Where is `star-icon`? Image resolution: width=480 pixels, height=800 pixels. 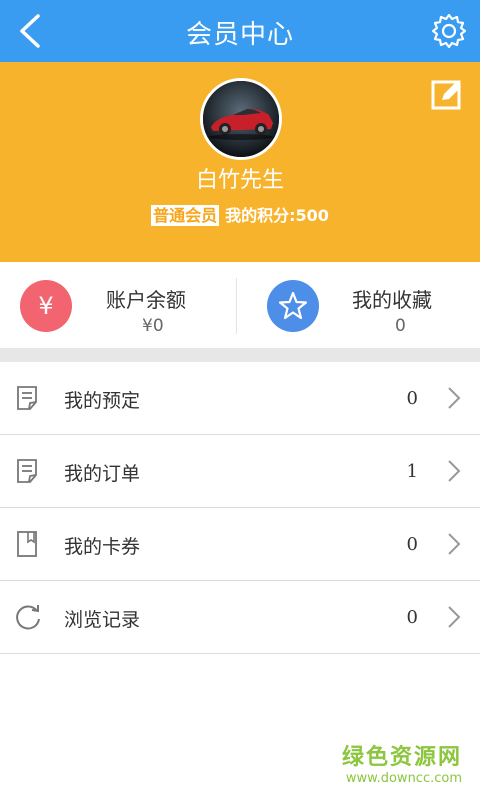 star-icon is located at coordinates (293, 305).